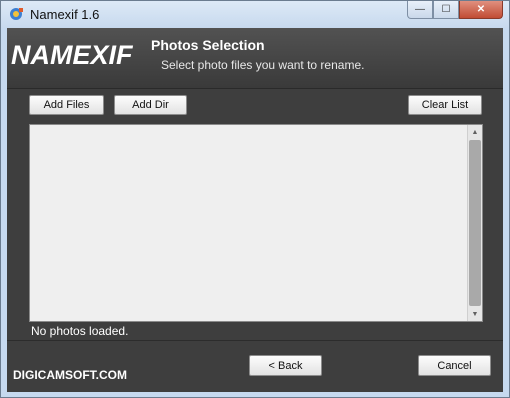 This screenshot has width=510, height=398. Describe the element at coordinates (208, 45) in the screenshot. I see `page-title: Photos Selection` at that location.